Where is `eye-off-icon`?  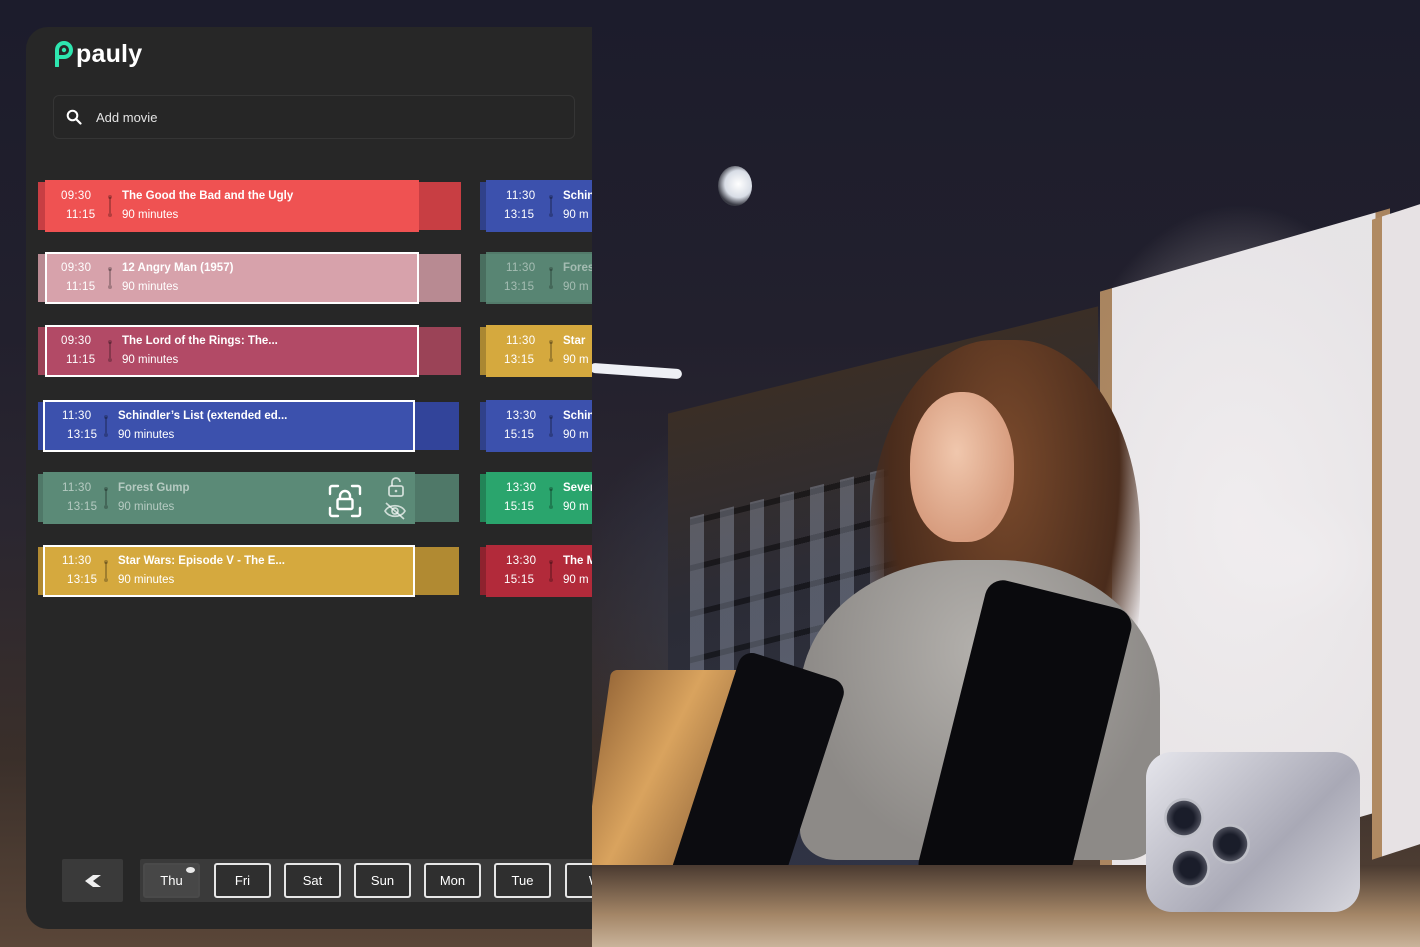
eye-off-icon is located at coordinates (395, 511).